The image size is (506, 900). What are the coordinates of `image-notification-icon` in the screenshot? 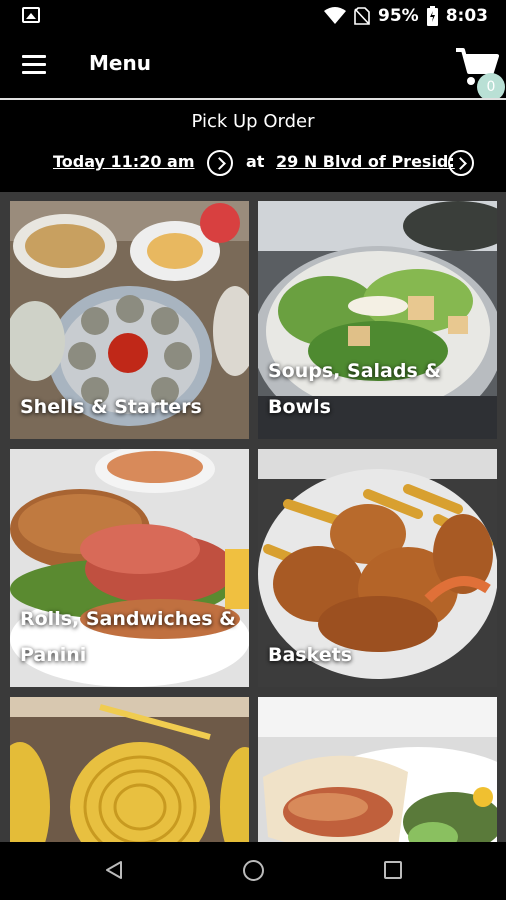 It's located at (31, 15).